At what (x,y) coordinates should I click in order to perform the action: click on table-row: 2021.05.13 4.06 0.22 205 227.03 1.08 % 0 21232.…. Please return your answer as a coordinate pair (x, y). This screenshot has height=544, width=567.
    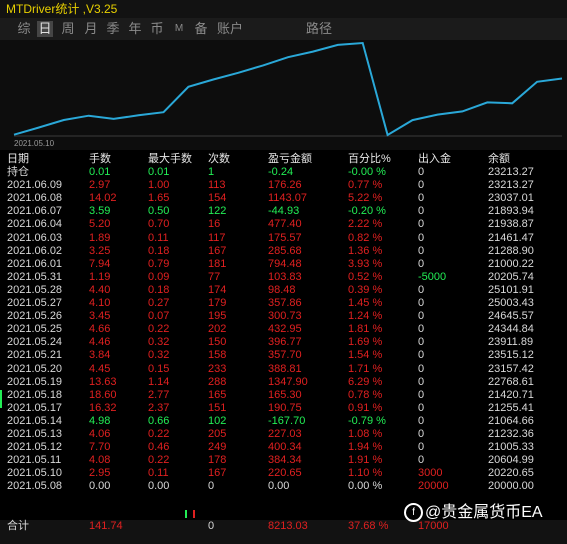
    Looking at the image, I should click on (283, 434).